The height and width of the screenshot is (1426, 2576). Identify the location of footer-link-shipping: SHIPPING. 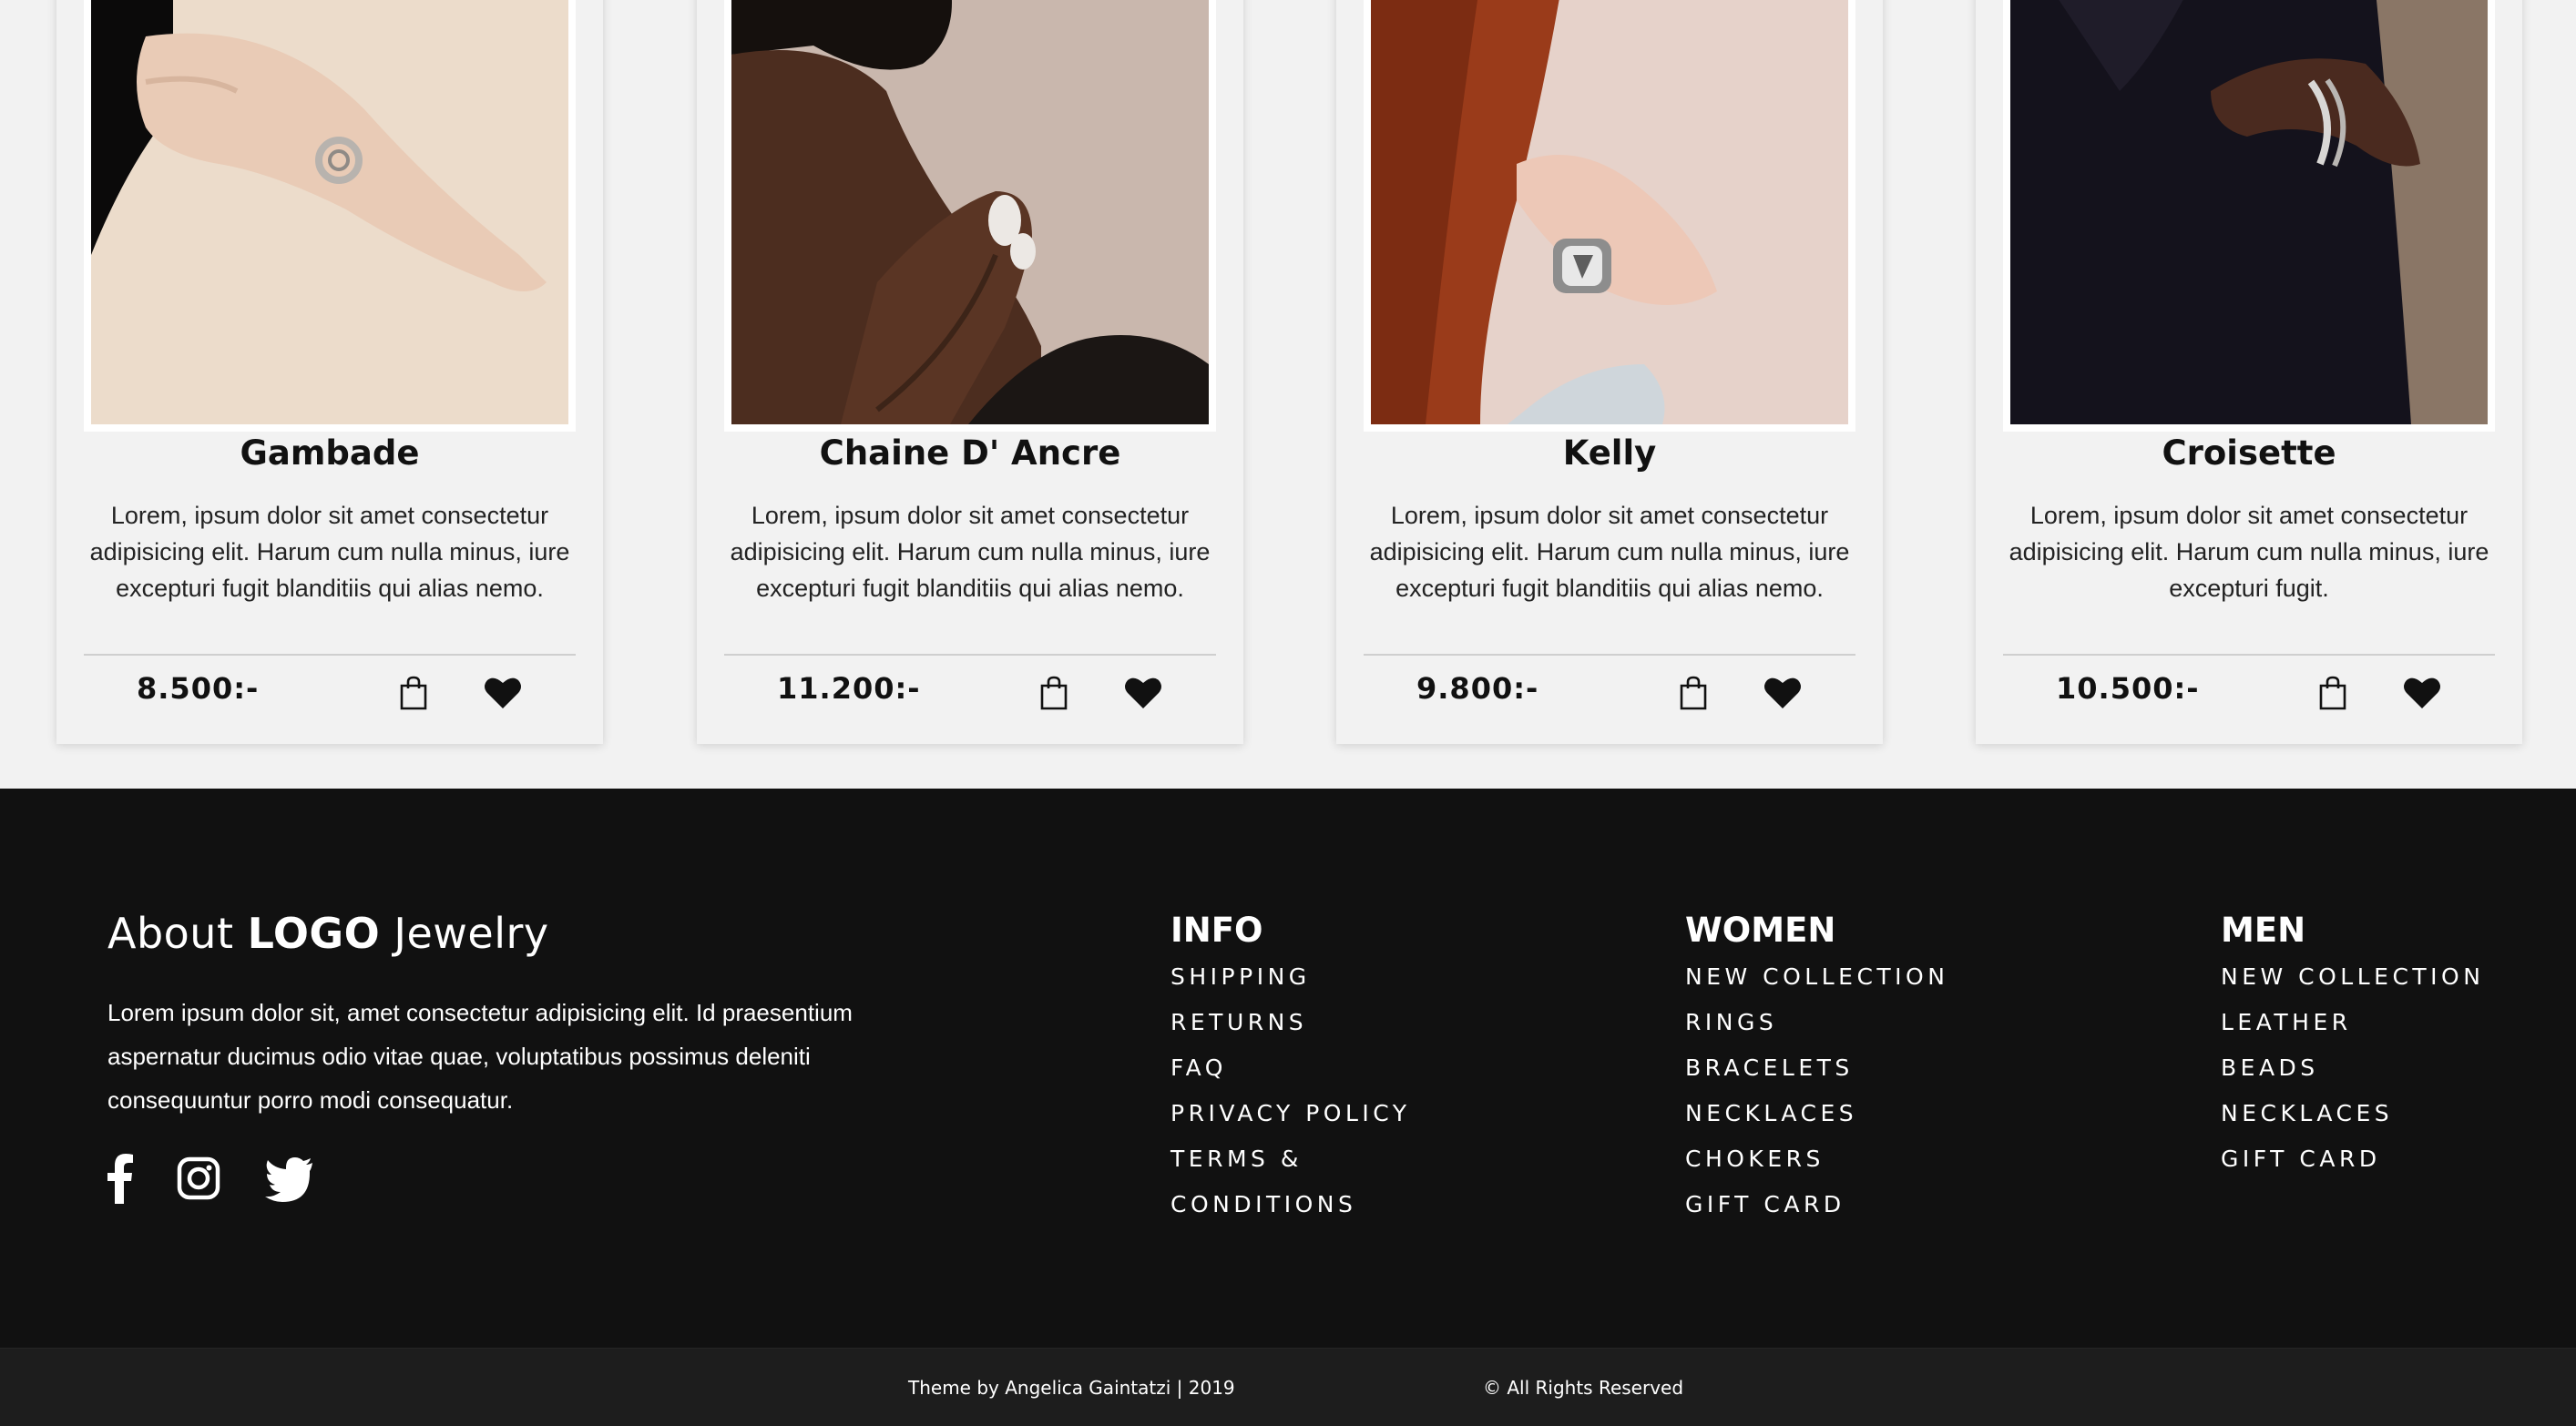
(1290, 977).